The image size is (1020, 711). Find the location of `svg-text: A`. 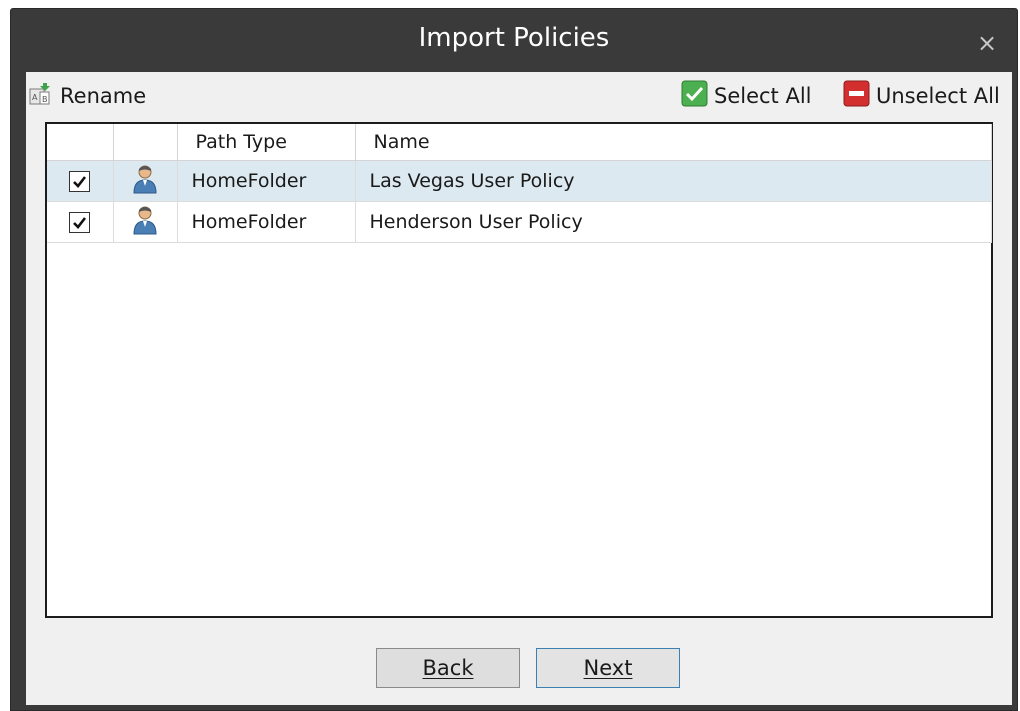

svg-text: A is located at coordinates (35, 97).